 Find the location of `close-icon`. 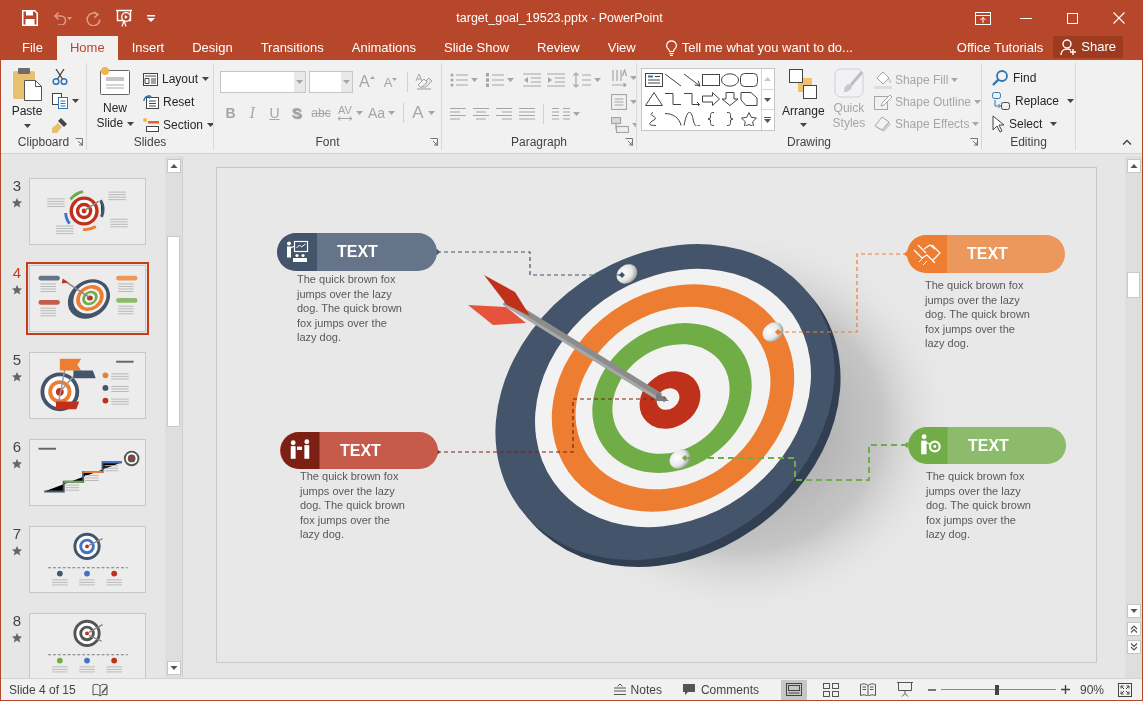

close-icon is located at coordinates (1119, 18).